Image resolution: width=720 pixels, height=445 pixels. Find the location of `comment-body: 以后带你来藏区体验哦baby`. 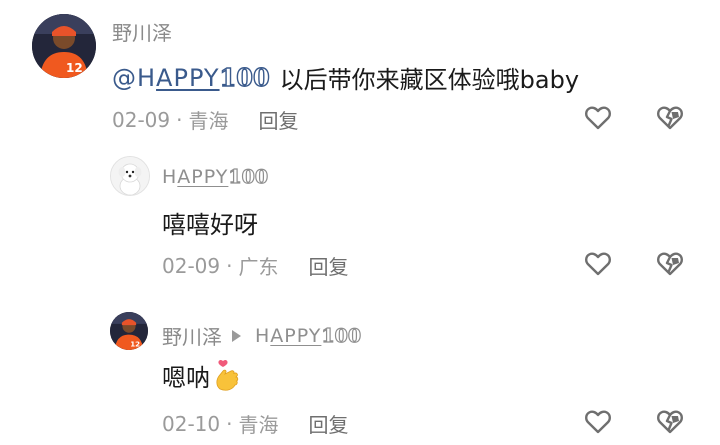

comment-body: 以后带你来藏区体验哦baby is located at coordinates (429, 80).